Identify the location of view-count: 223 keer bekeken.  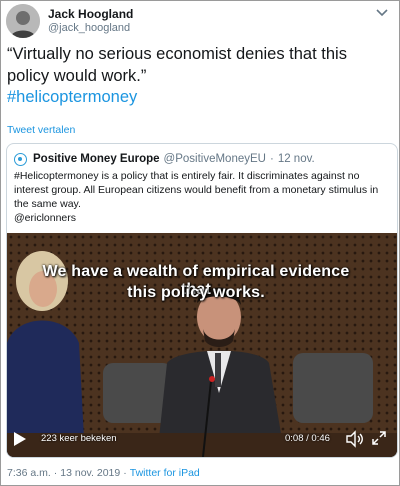
(79, 438).